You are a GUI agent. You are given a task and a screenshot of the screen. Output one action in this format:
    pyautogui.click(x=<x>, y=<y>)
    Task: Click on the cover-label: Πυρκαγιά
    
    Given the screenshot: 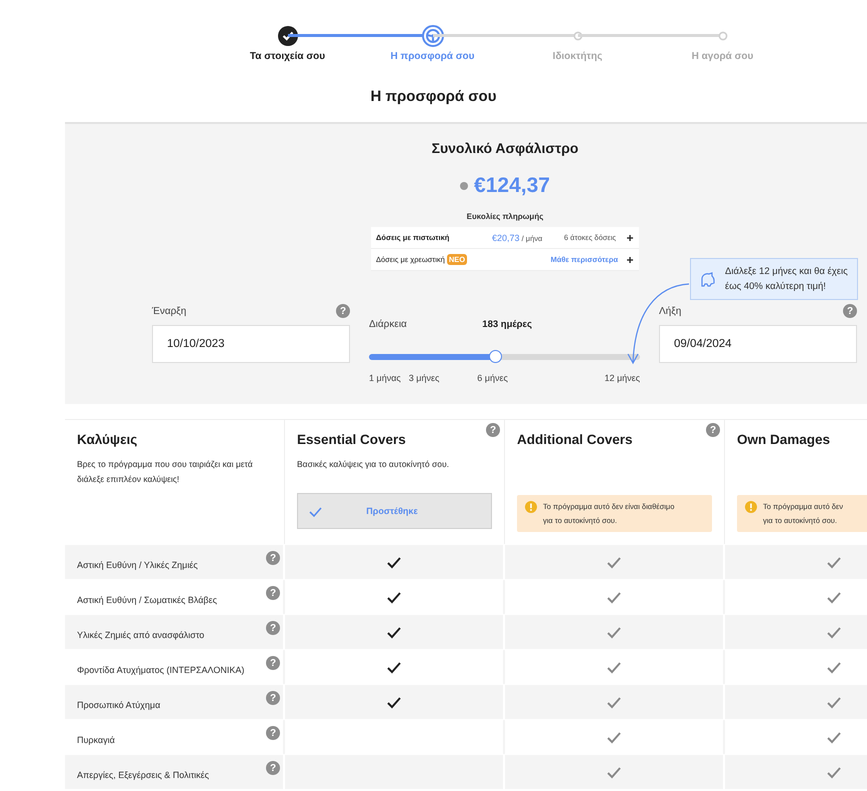 What is the action you would take?
    pyautogui.click(x=96, y=740)
    